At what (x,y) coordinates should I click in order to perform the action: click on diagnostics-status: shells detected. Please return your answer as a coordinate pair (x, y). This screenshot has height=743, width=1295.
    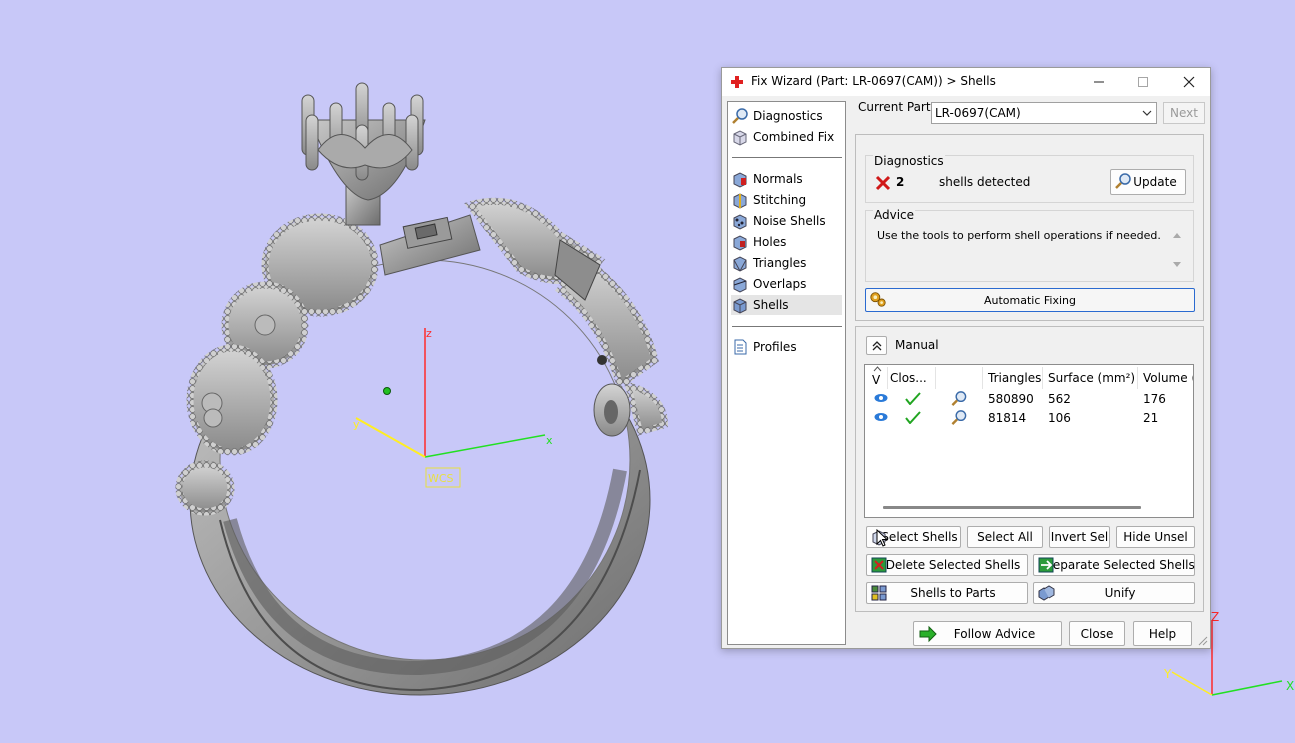
    Looking at the image, I should click on (985, 182).